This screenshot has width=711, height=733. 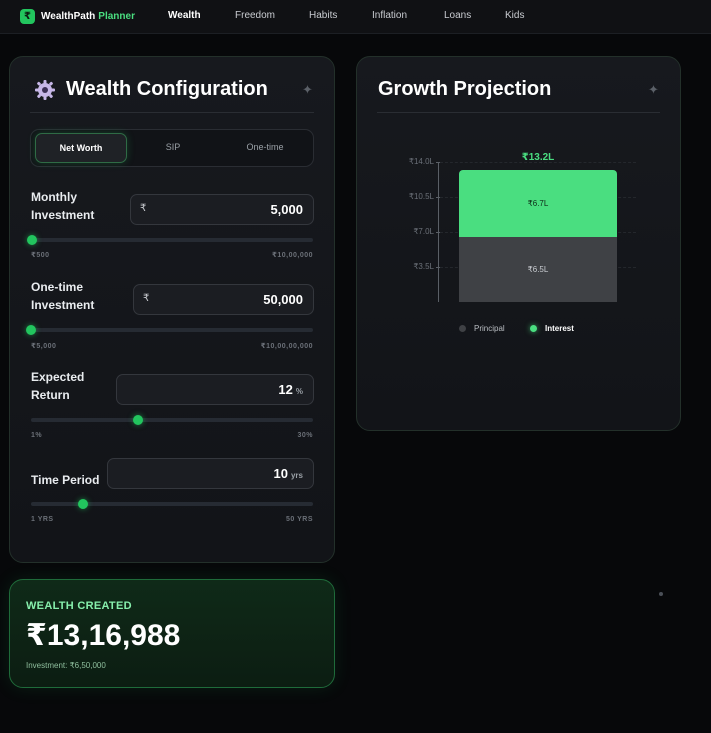 What do you see at coordinates (169, 330) in the screenshot?
I see `onetime-investment-slider` at bounding box center [169, 330].